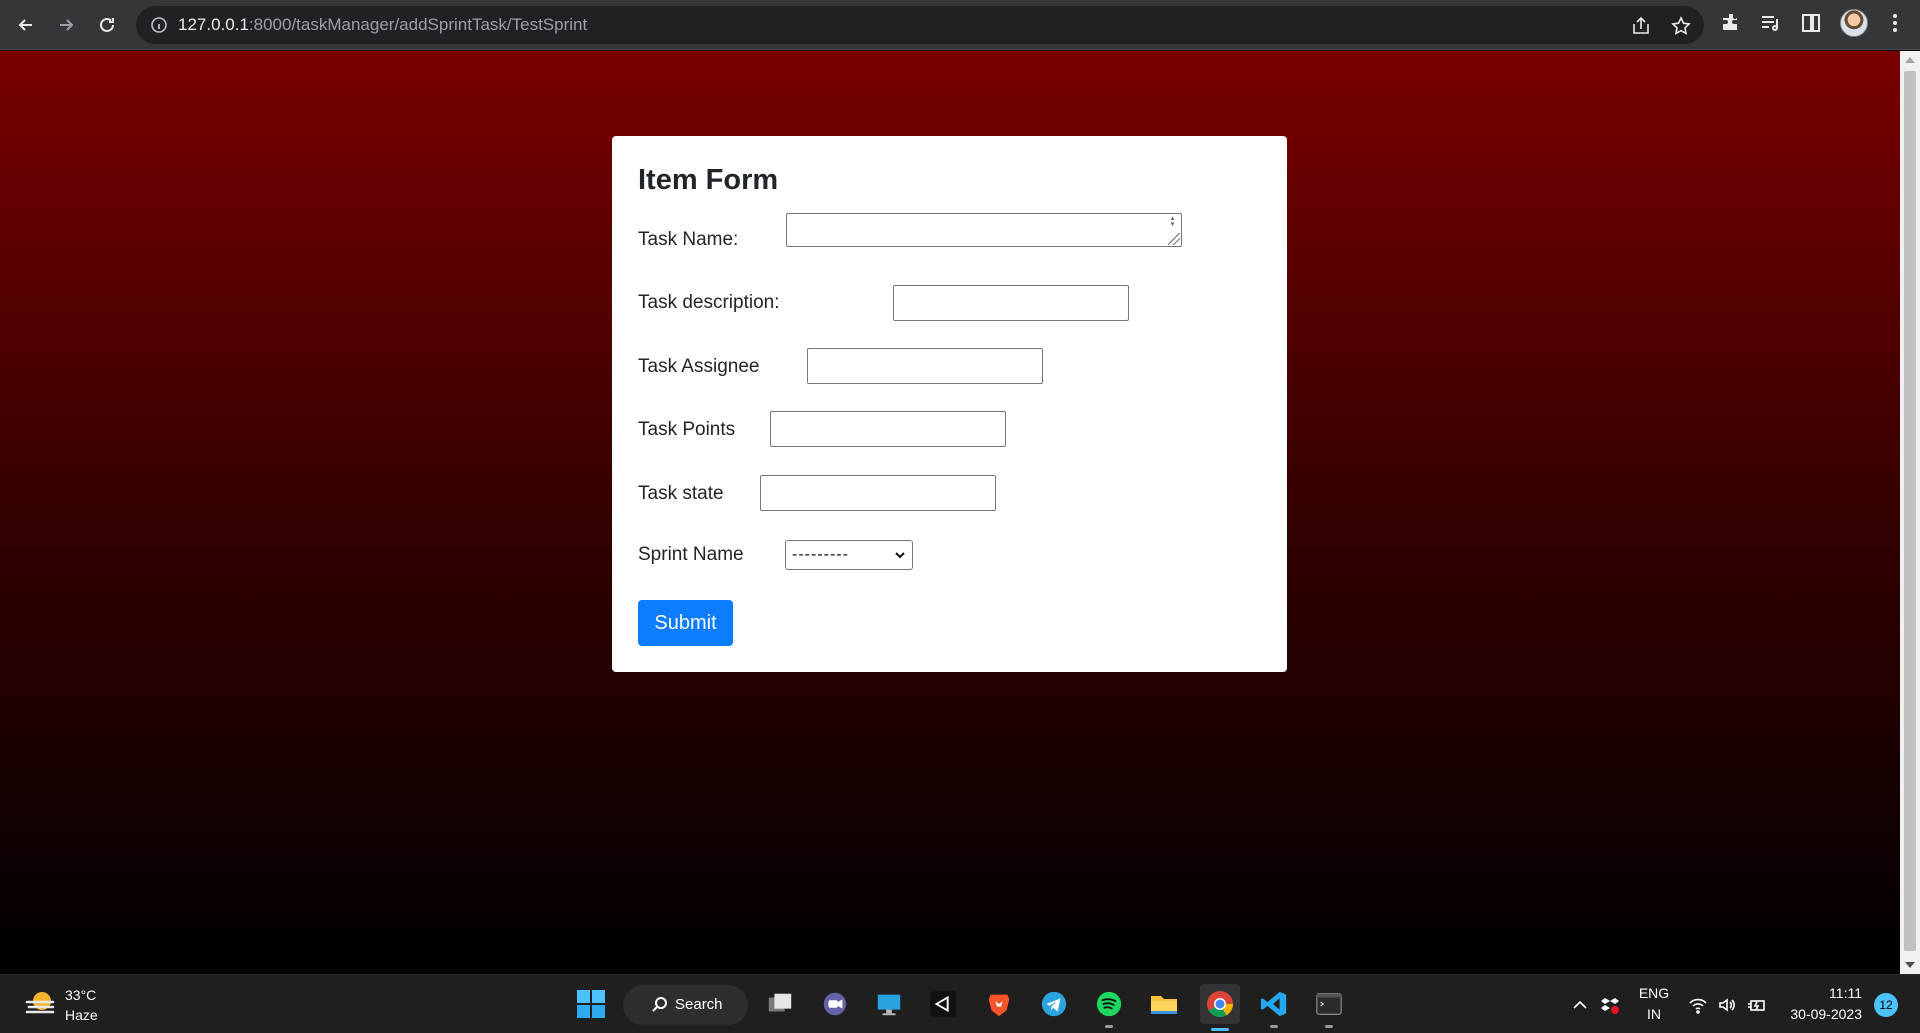 The image size is (1920, 1033). Describe the element at coordinates (1054, 1004) in the screenshot. I see `telegram-icon` at that location.